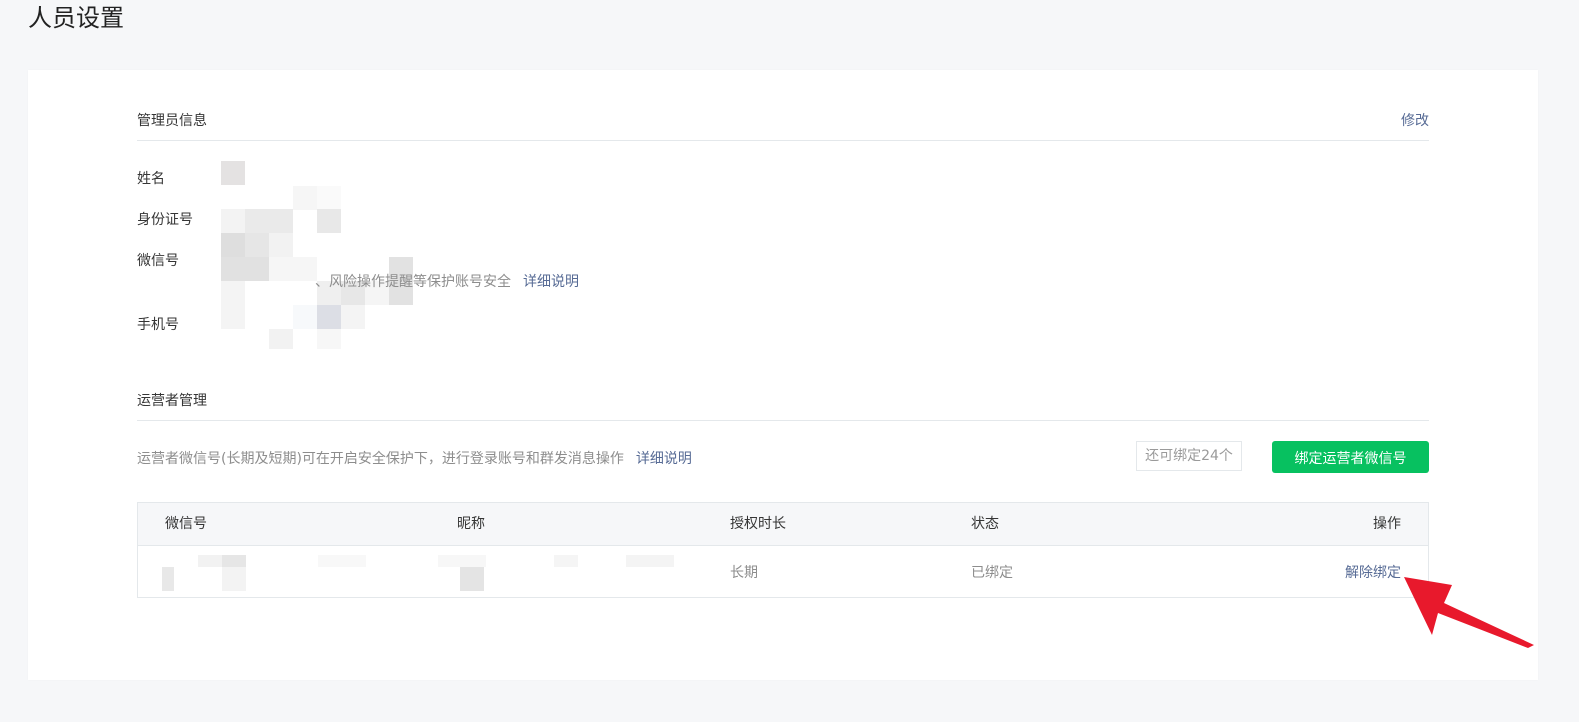  I want to click on col-auth-duration: 授权时长, so click(758, 524).